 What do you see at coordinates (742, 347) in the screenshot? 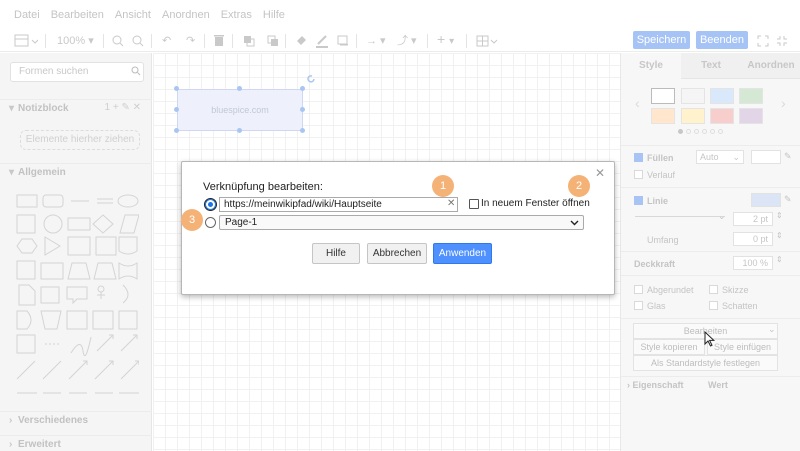
I see `paste-style-button: Style einfügen` at bounding box center [742, 347].